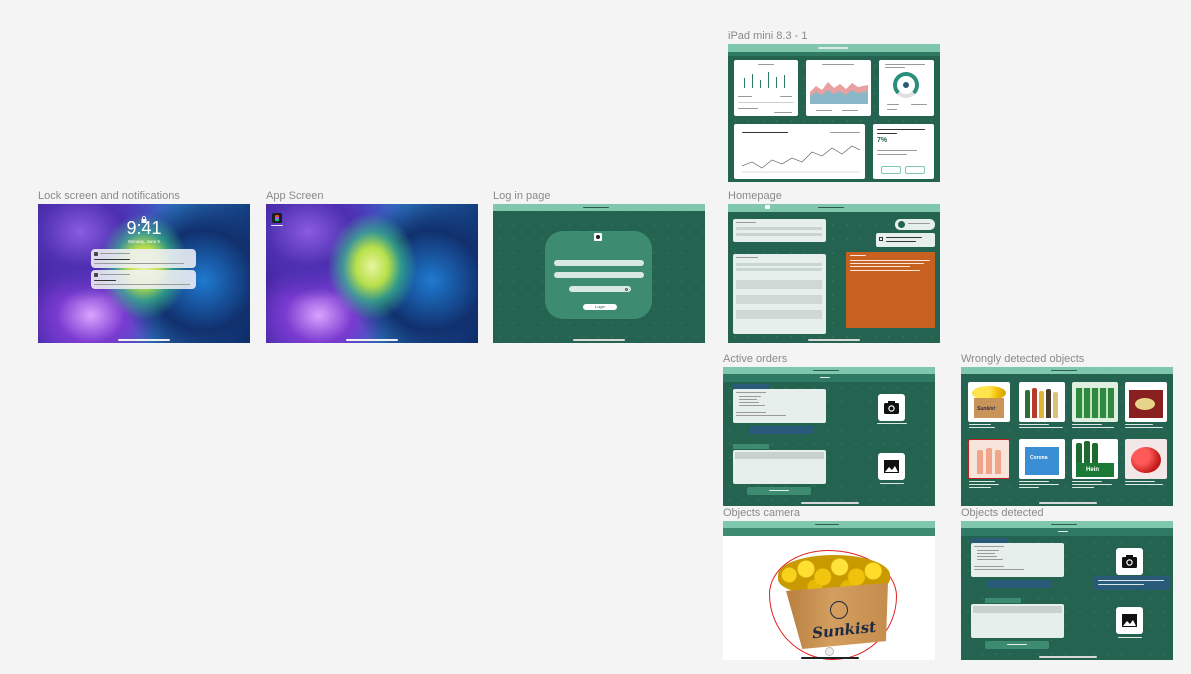  I want to click on frame-label-home: Homepage, so click(755, 196).